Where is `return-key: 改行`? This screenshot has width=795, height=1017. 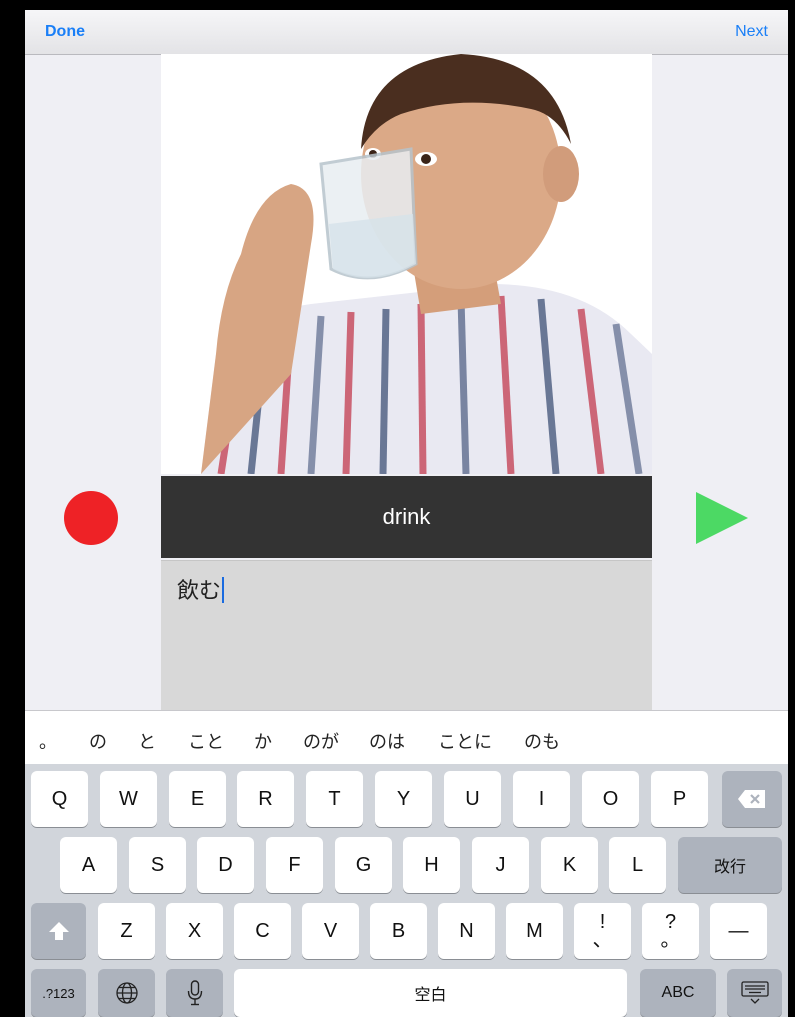 return-key: 改行 is located at coordinates (730, 865).